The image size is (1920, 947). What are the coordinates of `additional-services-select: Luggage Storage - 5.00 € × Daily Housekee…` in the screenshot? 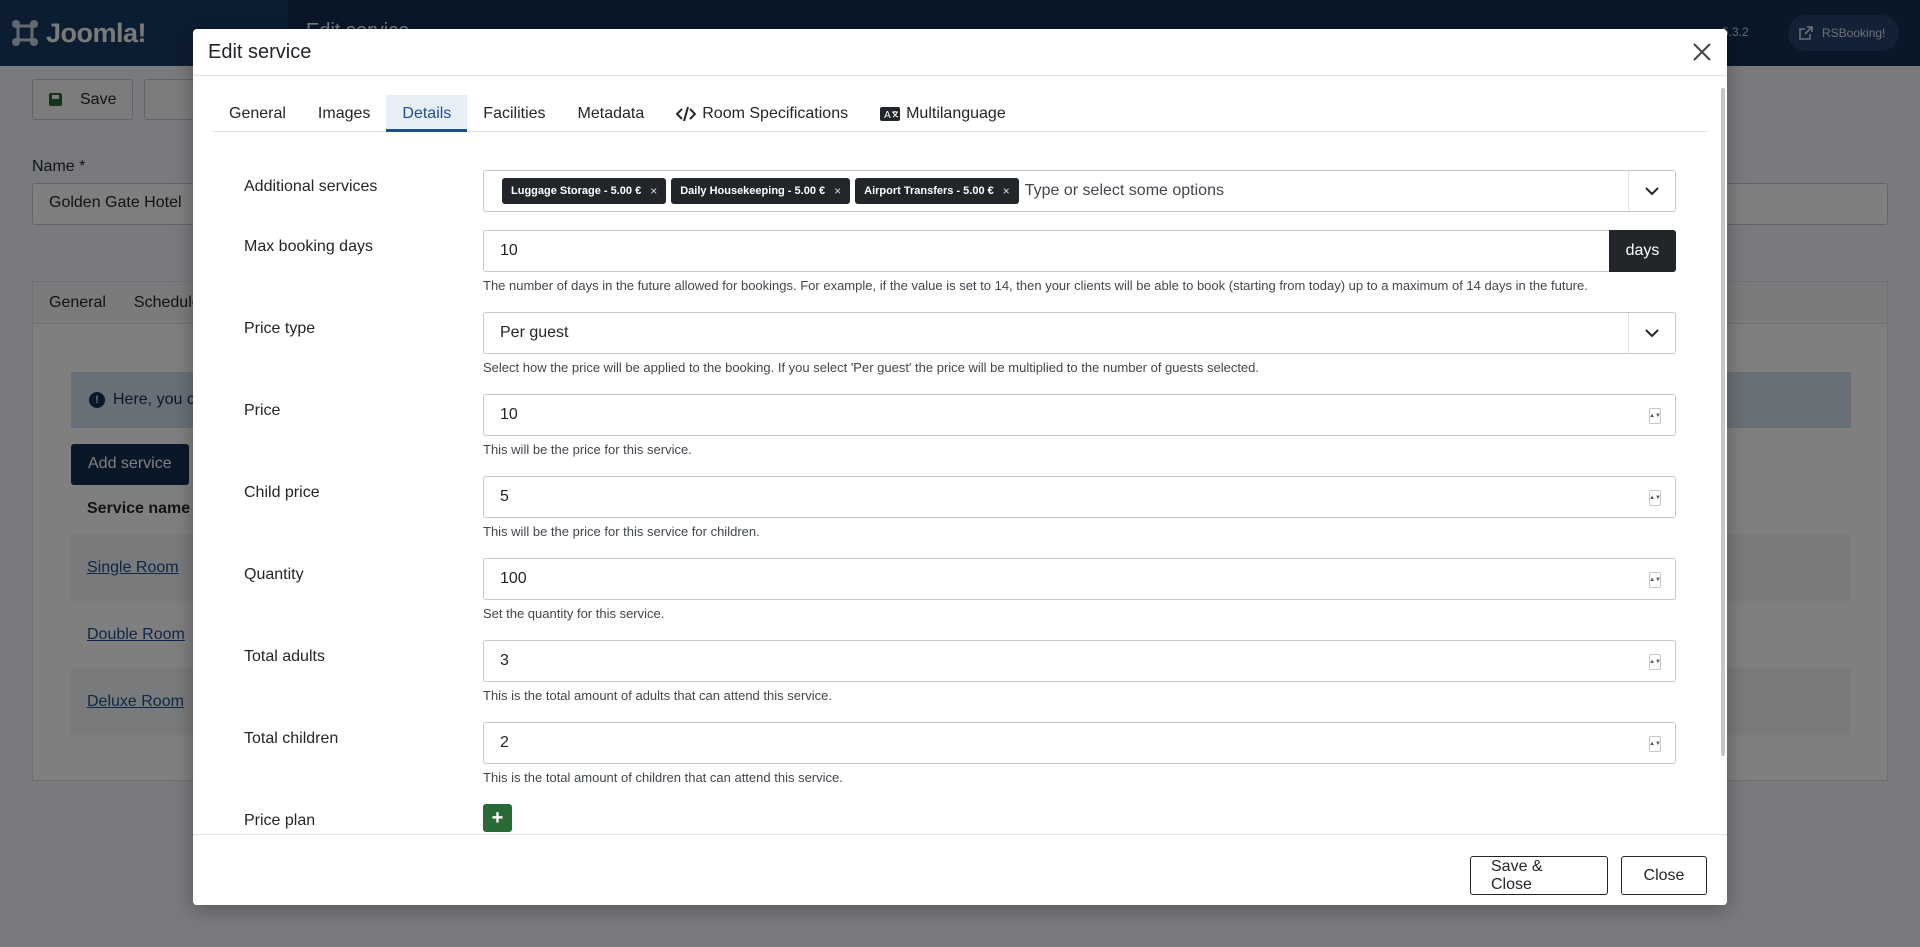 It's located at (1079, 191).